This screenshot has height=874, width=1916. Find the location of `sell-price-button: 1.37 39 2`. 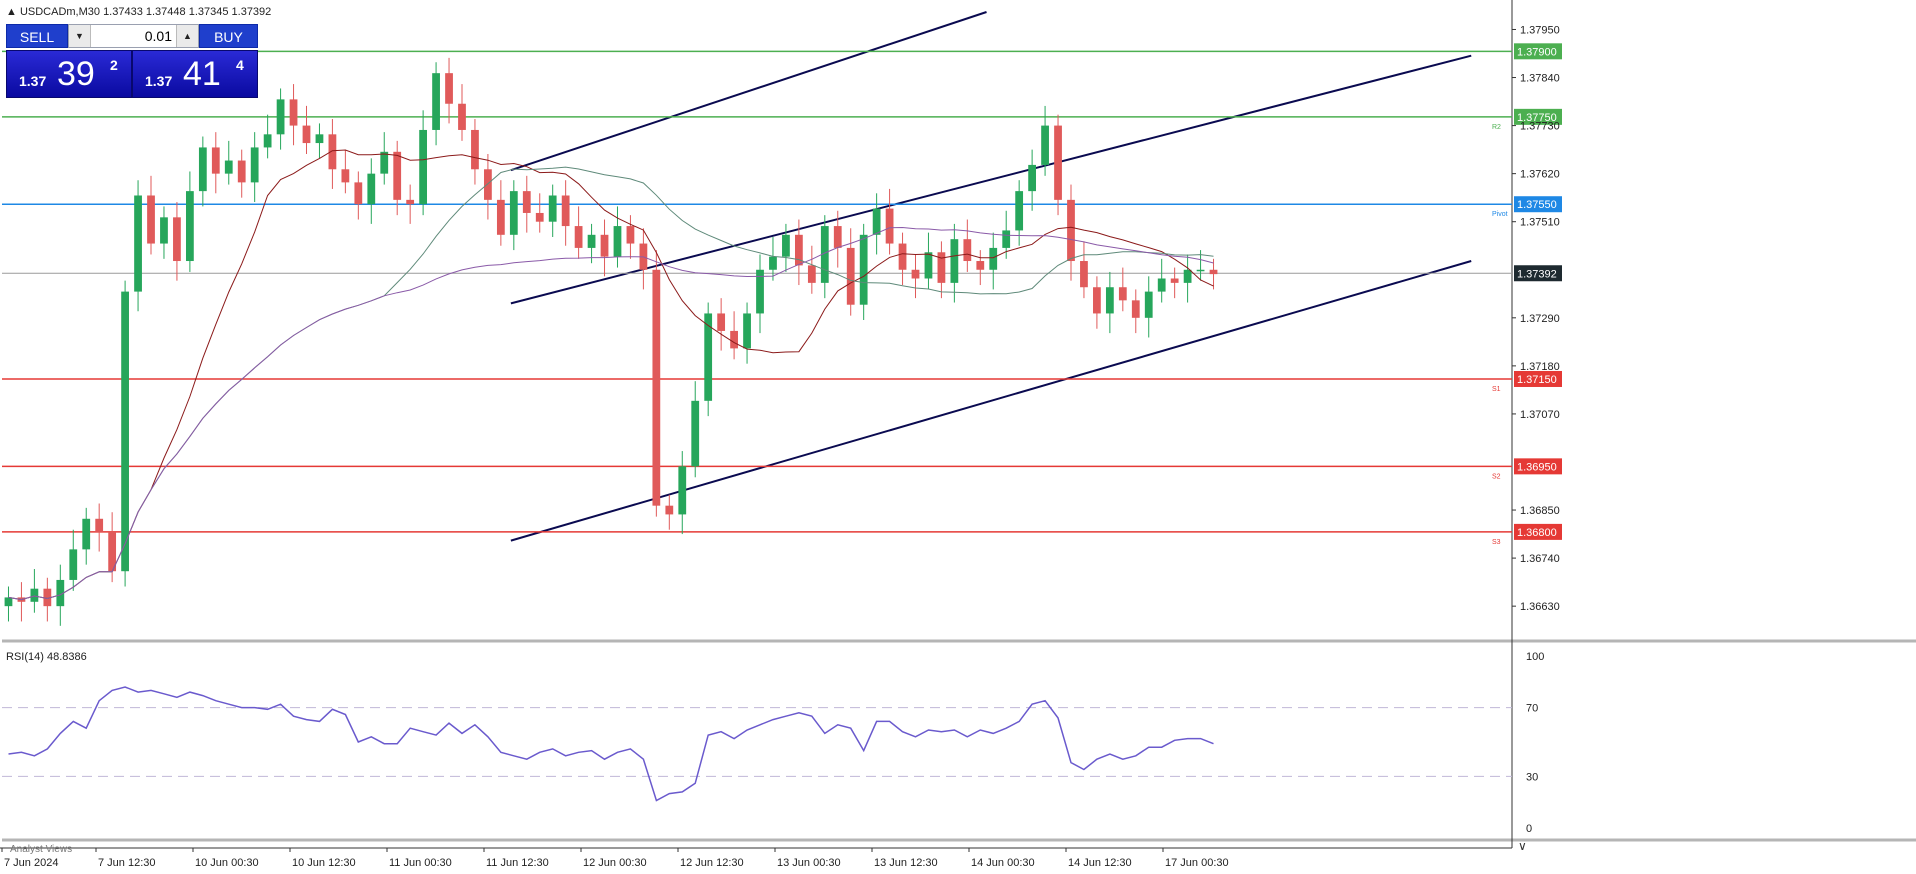

sell-price-button: 1.37 39 2 is located at coordinates (69, 74).